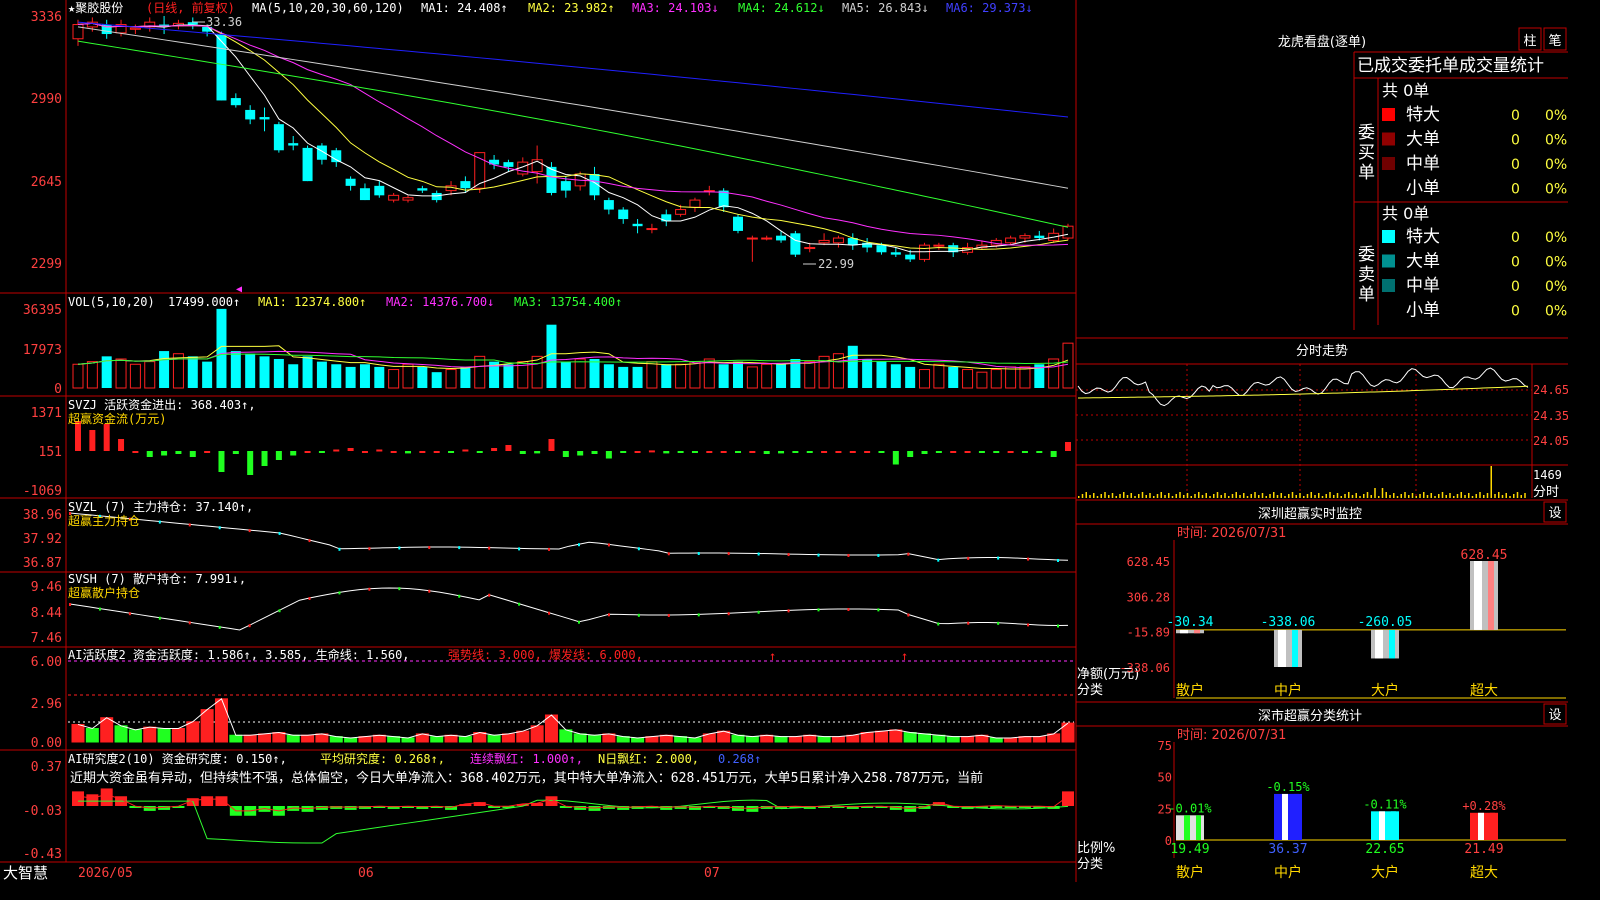 This screenshot has height=900, width=1600. I want to click on buy-side-label: 买, so click(1366, 153).